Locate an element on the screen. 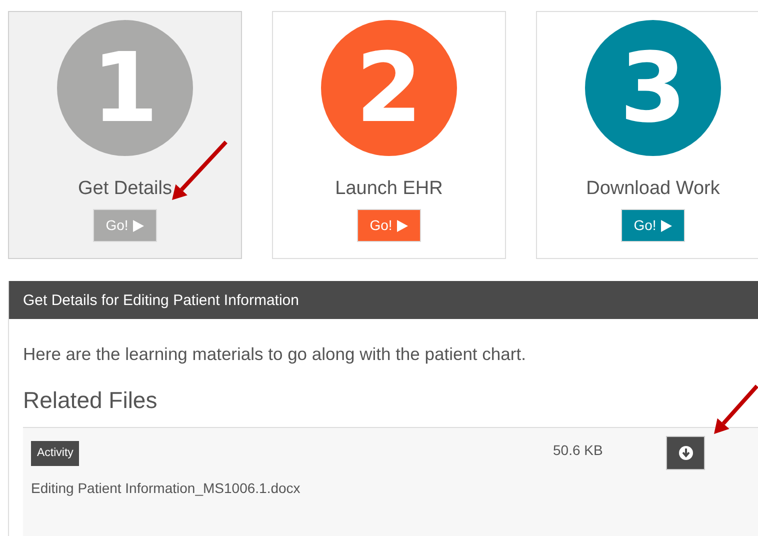 The width and height of the screenshot is (758, 536). download-icon is located at coordinates (686, 452).